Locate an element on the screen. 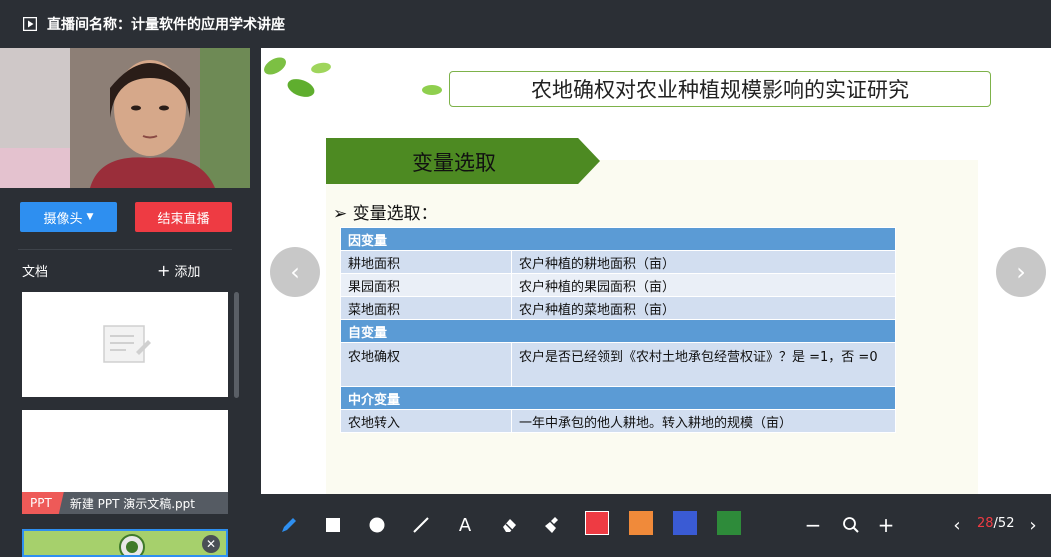  rectangle-tool is located at coordinates (333, 525).